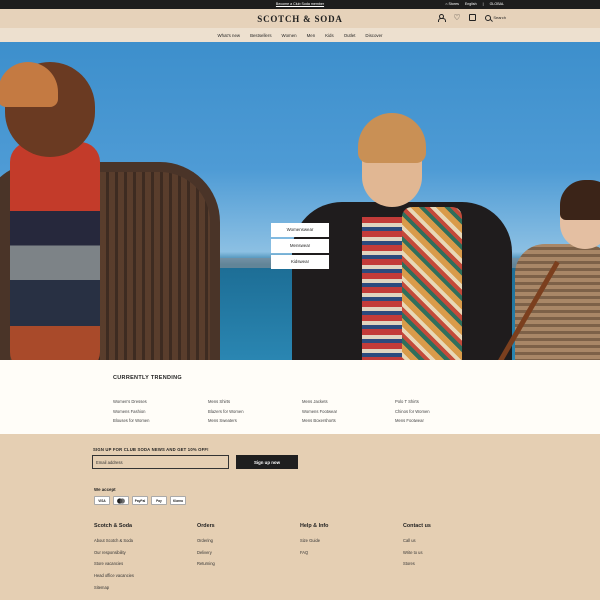 The height and width of the screenshot is (600, 600). What do you see at coordinates (547, 270) in the screenshot?
I see `hero-model-right` at bounding box center [547, 270].